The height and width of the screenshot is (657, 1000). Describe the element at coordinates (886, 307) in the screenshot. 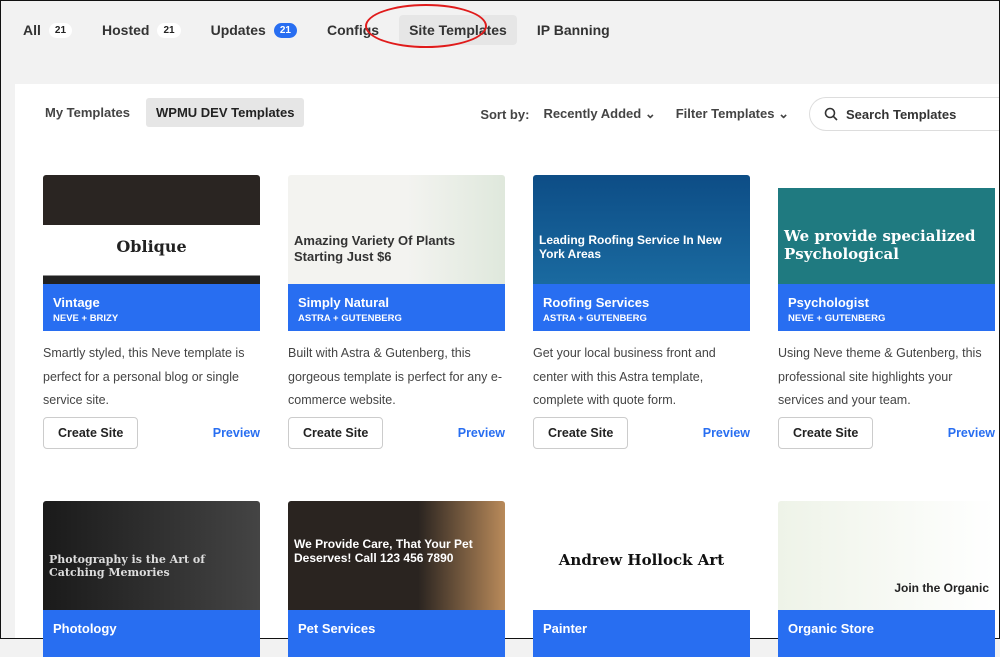

I see `template-title-band: Psychologist NEVE + GUTENBERG` at that location.